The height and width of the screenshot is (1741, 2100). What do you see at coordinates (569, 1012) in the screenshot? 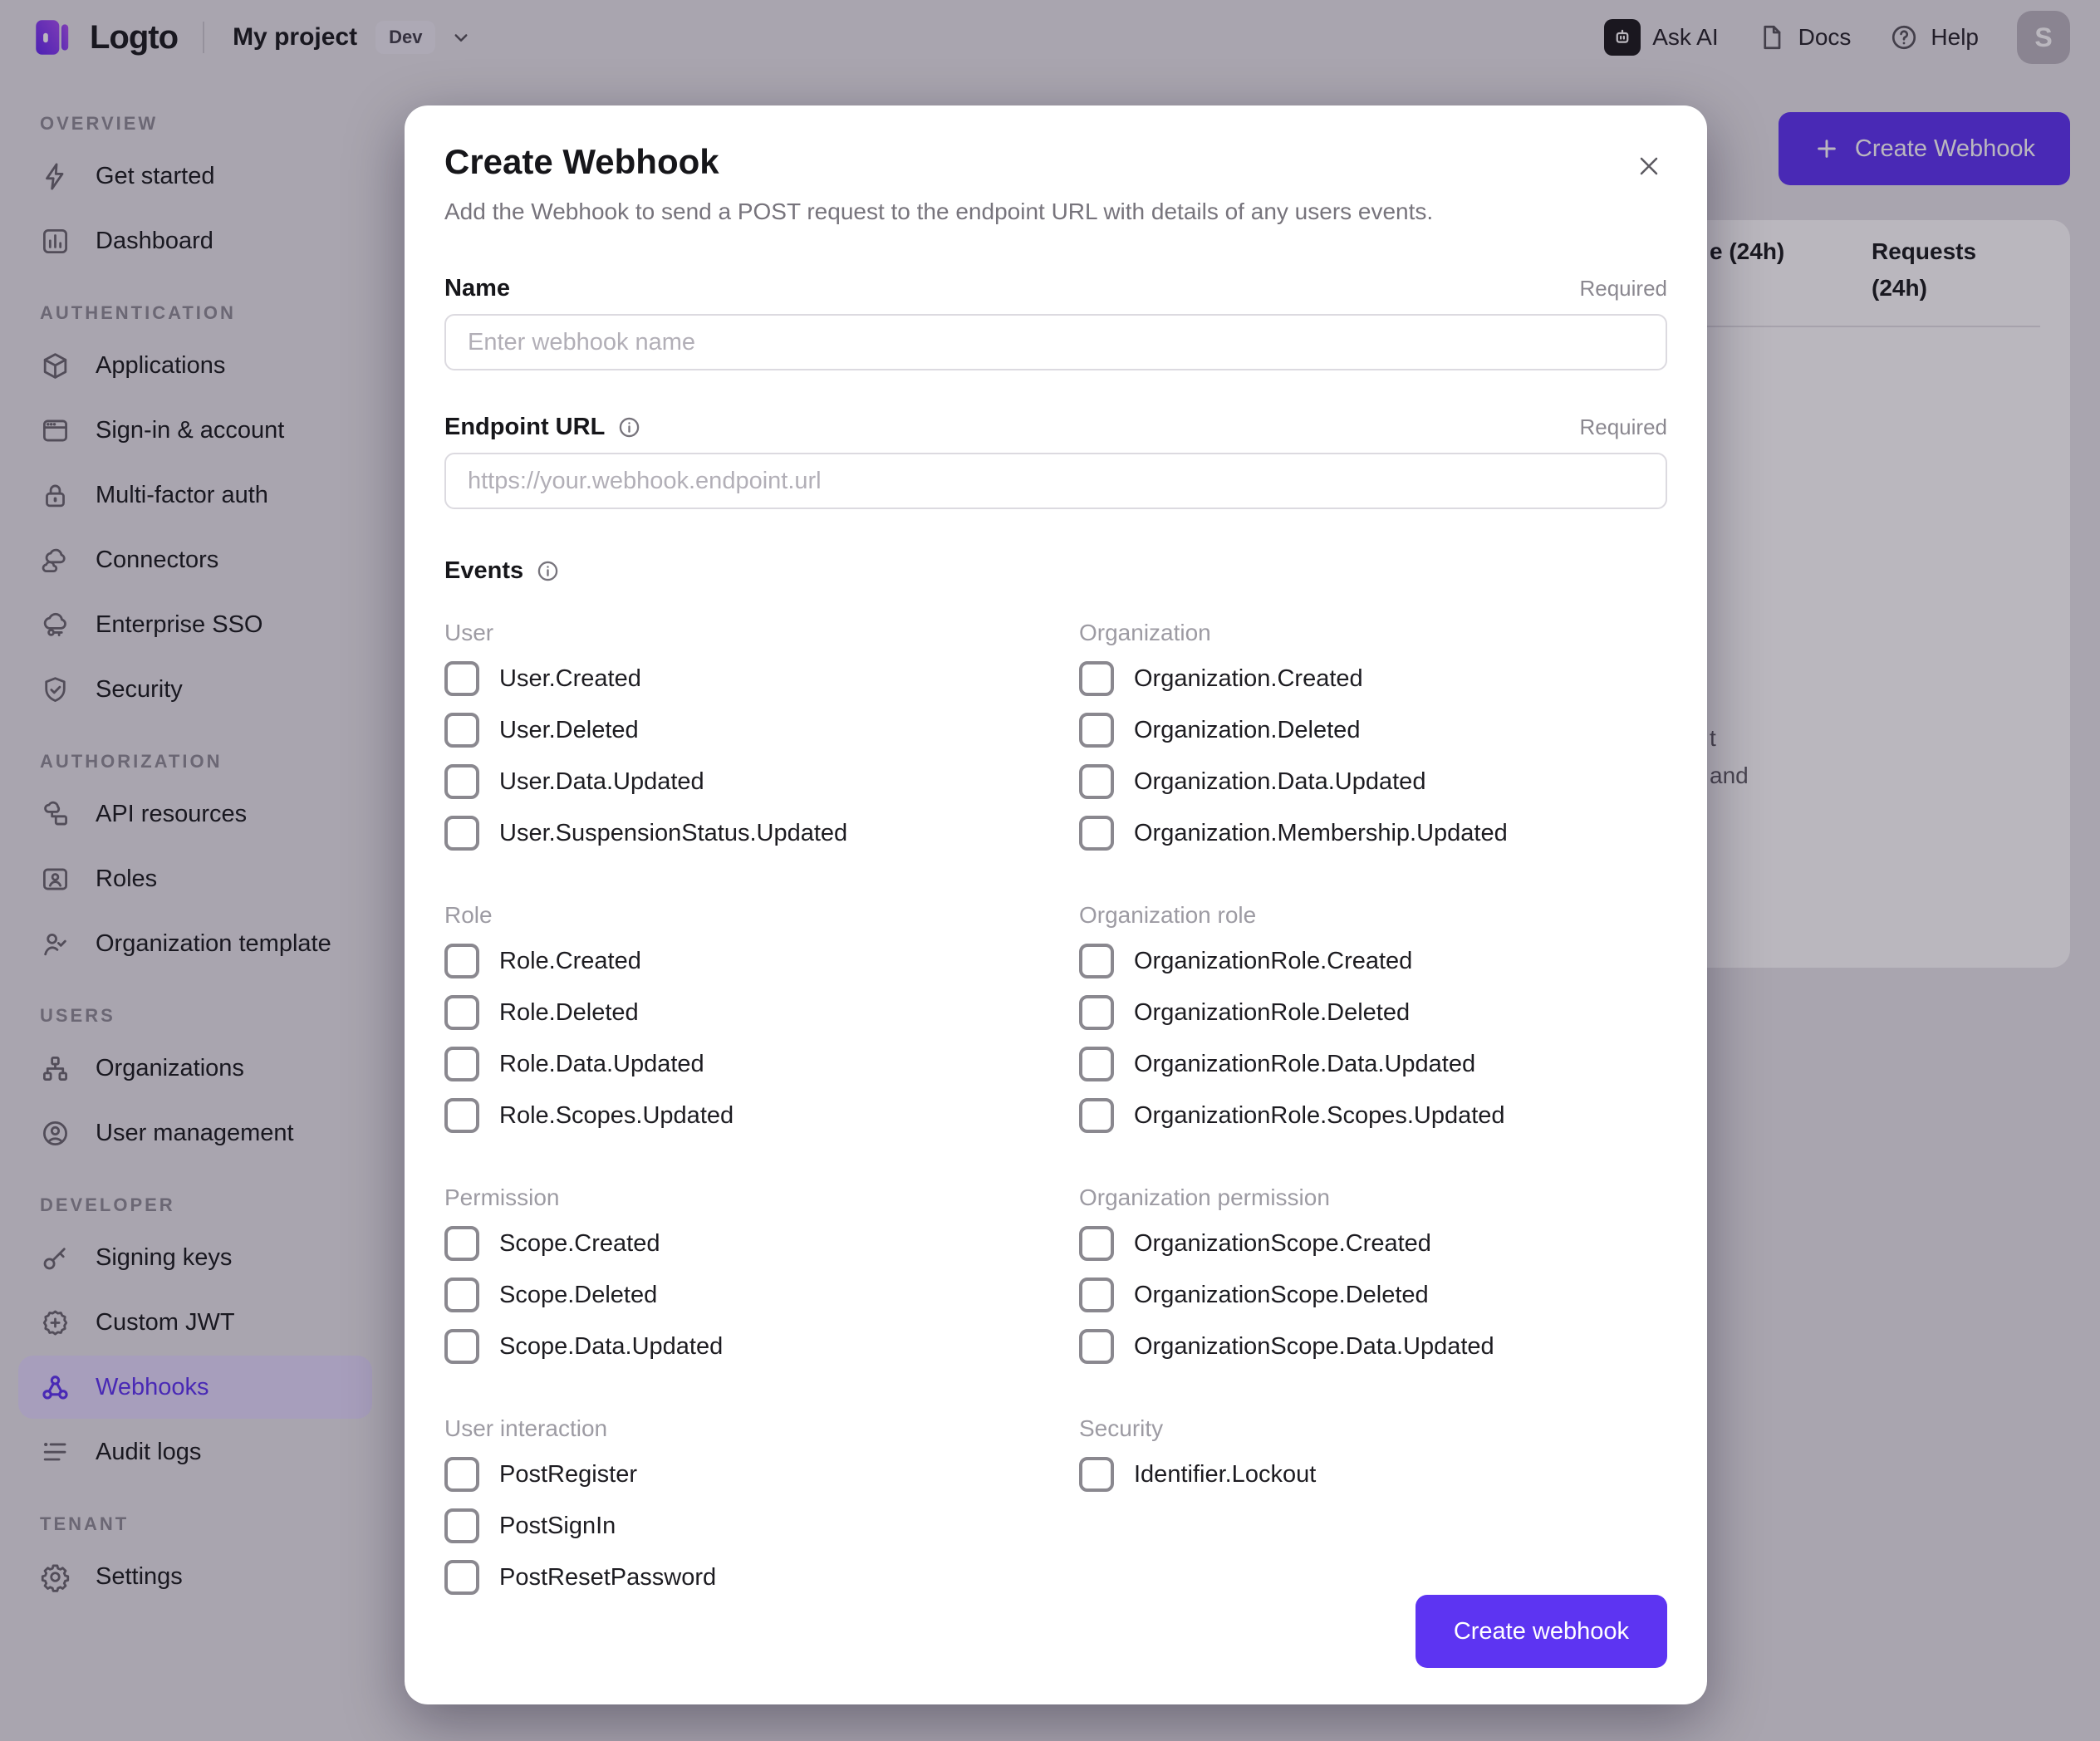
I see `event-option-label: Role.Deleted` at bounding box center [569, 1012].